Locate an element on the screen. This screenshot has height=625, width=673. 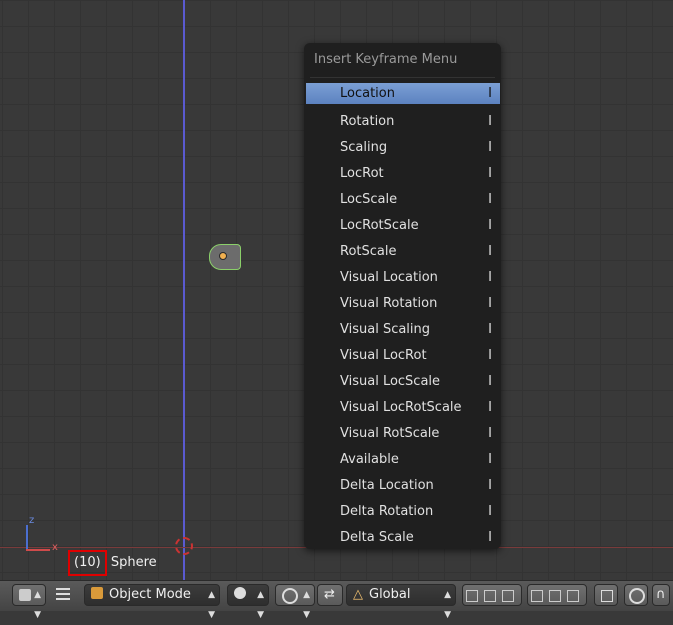
manipulator-toggle: ⇄ is located at coordinates (330, 595).